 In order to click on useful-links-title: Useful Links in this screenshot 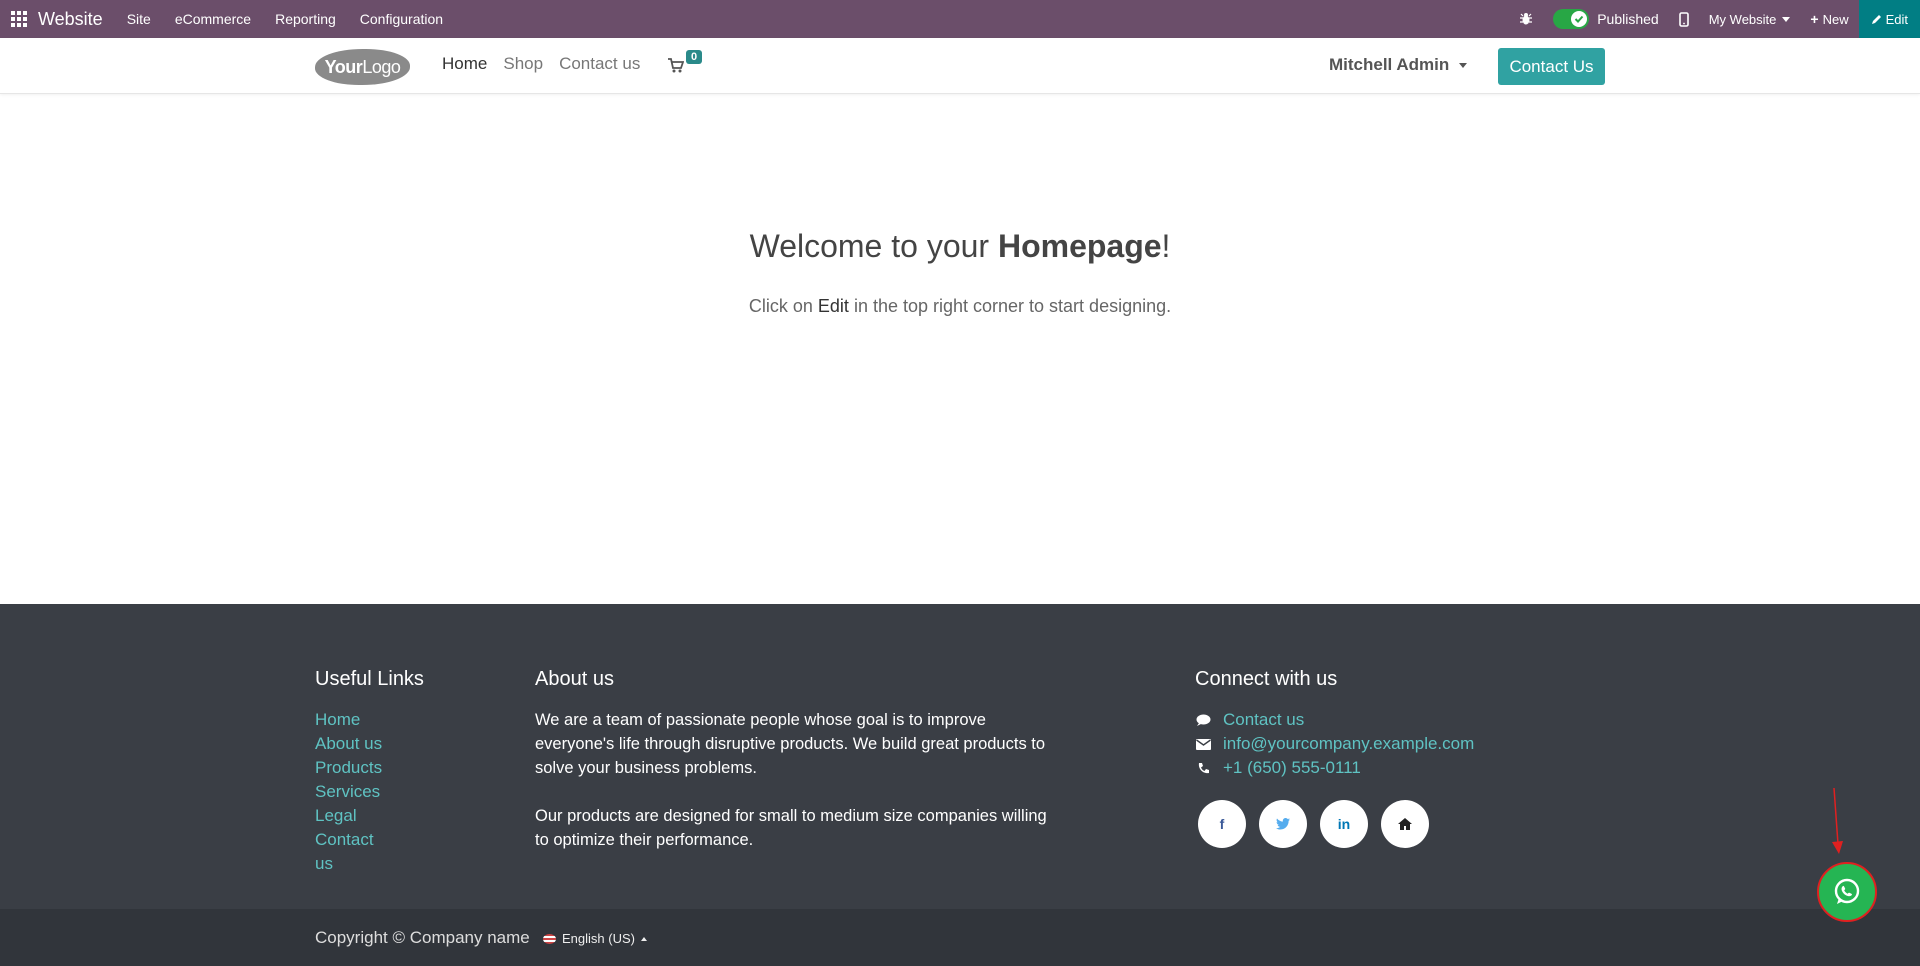, I will do `click(369, 679)`.